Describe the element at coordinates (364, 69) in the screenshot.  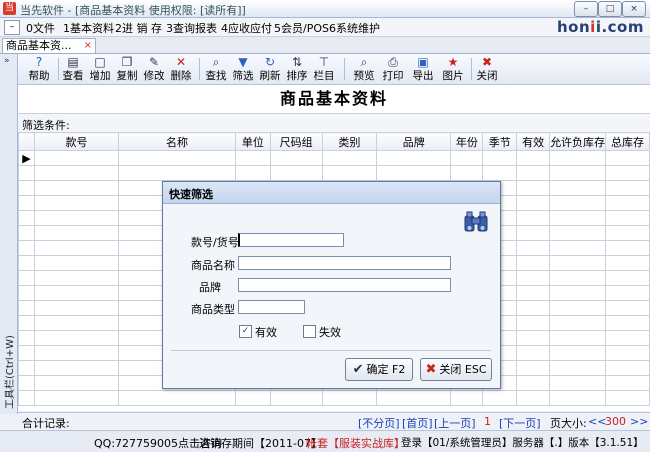
I see `preview-button: ⌕ 预览` at that location.